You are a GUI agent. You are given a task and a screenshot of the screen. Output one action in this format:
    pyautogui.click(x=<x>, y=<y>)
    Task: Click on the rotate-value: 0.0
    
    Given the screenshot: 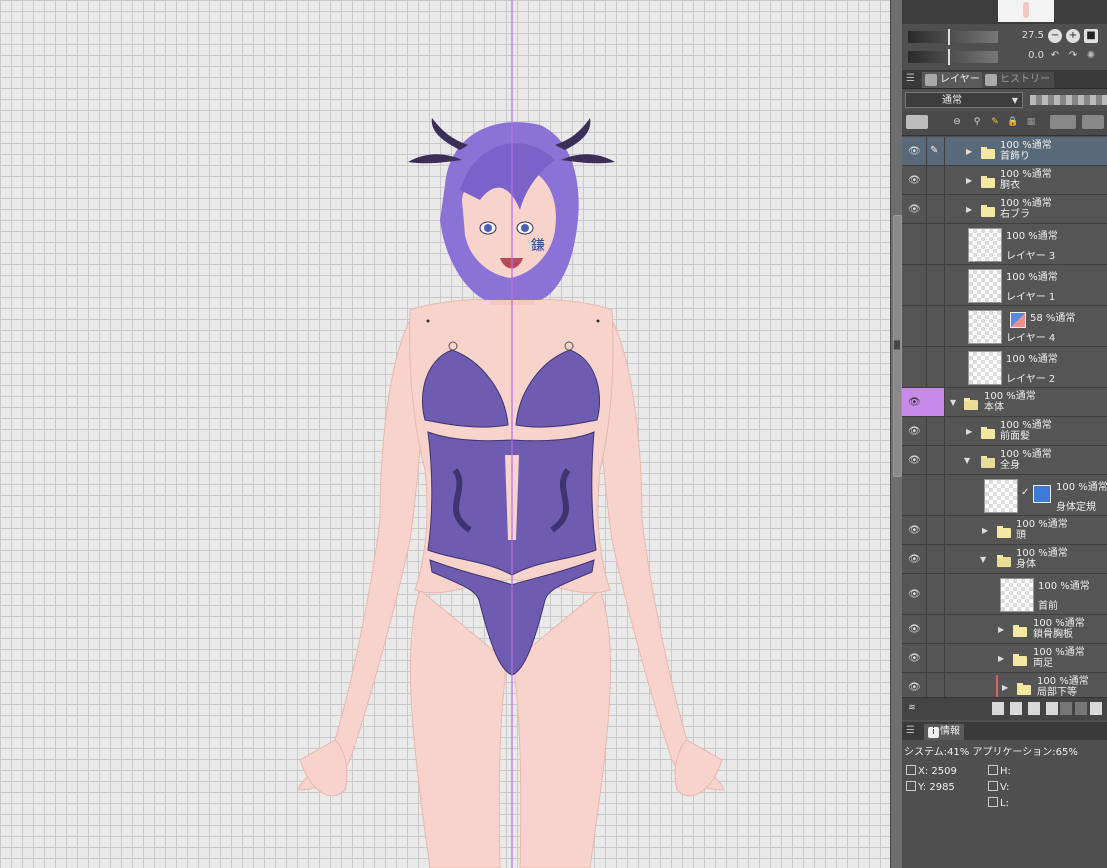 What is the action you would take?
    pyautogui.click(x=1027, y=55)
    